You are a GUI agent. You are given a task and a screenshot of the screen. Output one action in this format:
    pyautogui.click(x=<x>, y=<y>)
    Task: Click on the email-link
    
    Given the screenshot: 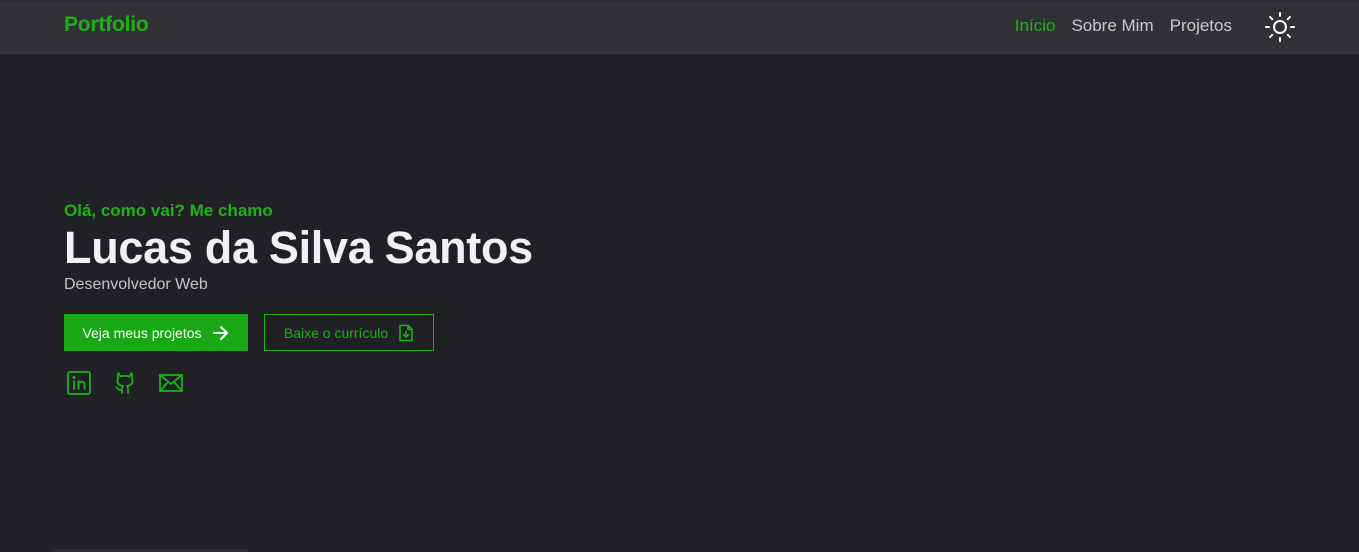 What is the action you would take?
    pyautogui.click(x=171, y=383)
    